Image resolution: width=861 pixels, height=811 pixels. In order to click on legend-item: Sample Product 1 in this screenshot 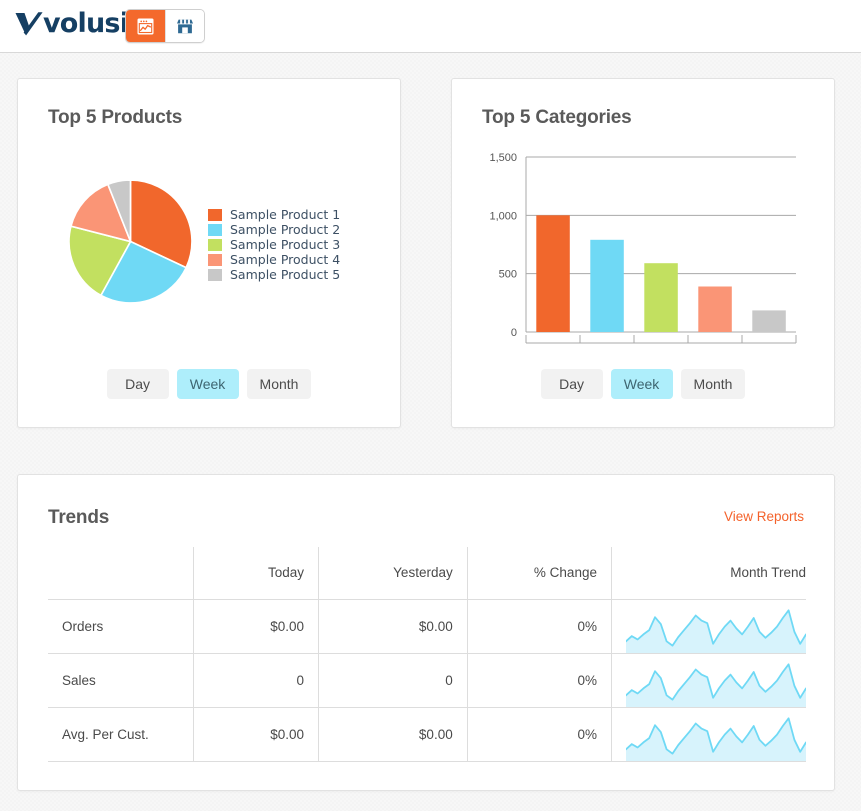, I will do `click(274, 214)`.